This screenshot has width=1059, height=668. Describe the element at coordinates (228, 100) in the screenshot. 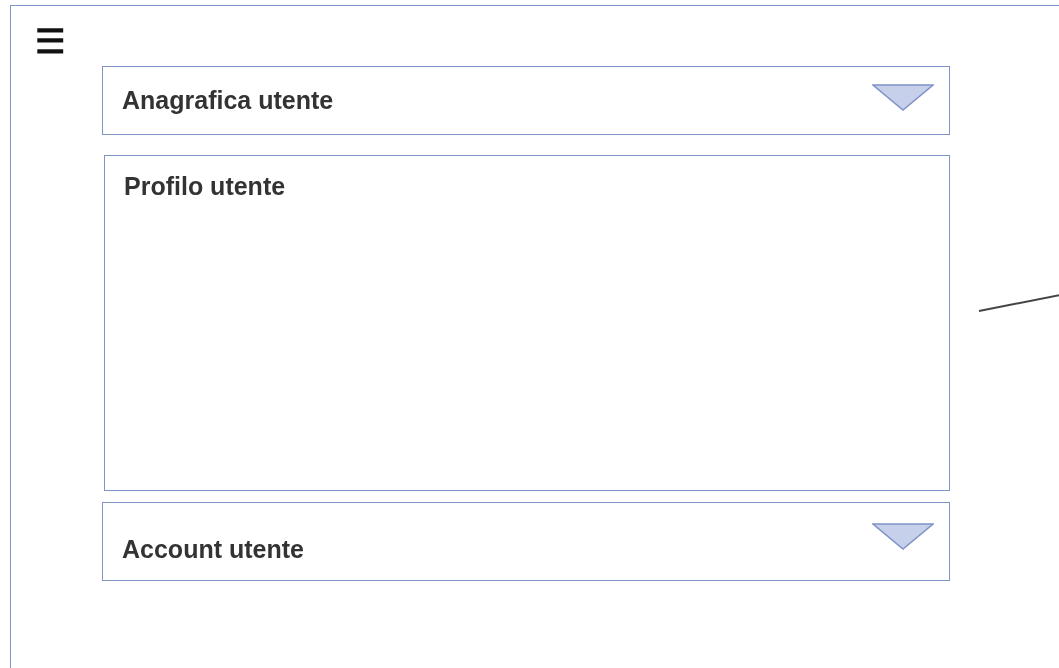

I see `dropdown-label: Anagrafica utente` at that location.